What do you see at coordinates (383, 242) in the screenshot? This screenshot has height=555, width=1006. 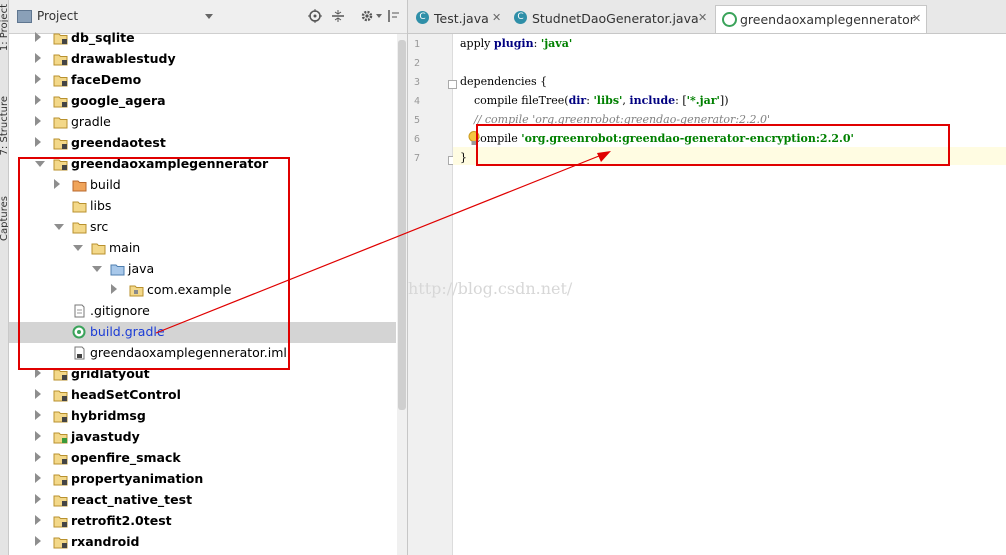 I see `annotation-arrow` at bounding box center [383, 242].